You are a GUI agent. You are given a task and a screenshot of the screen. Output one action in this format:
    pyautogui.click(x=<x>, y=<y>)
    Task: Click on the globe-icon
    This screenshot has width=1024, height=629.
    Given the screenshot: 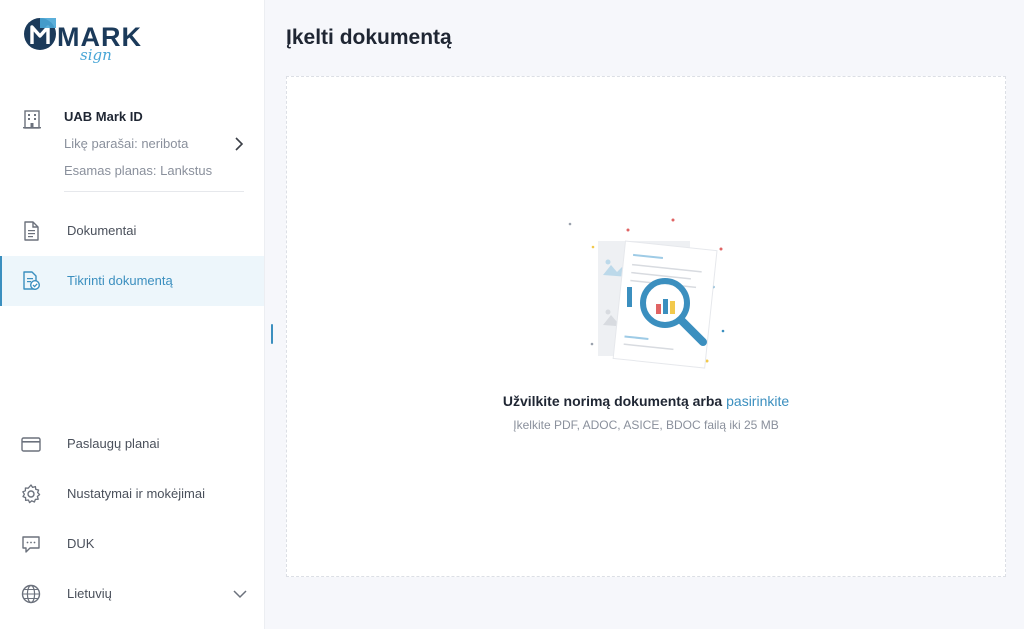 What is the action you would take?
    pyautogui.click(x=31, y=594)
    